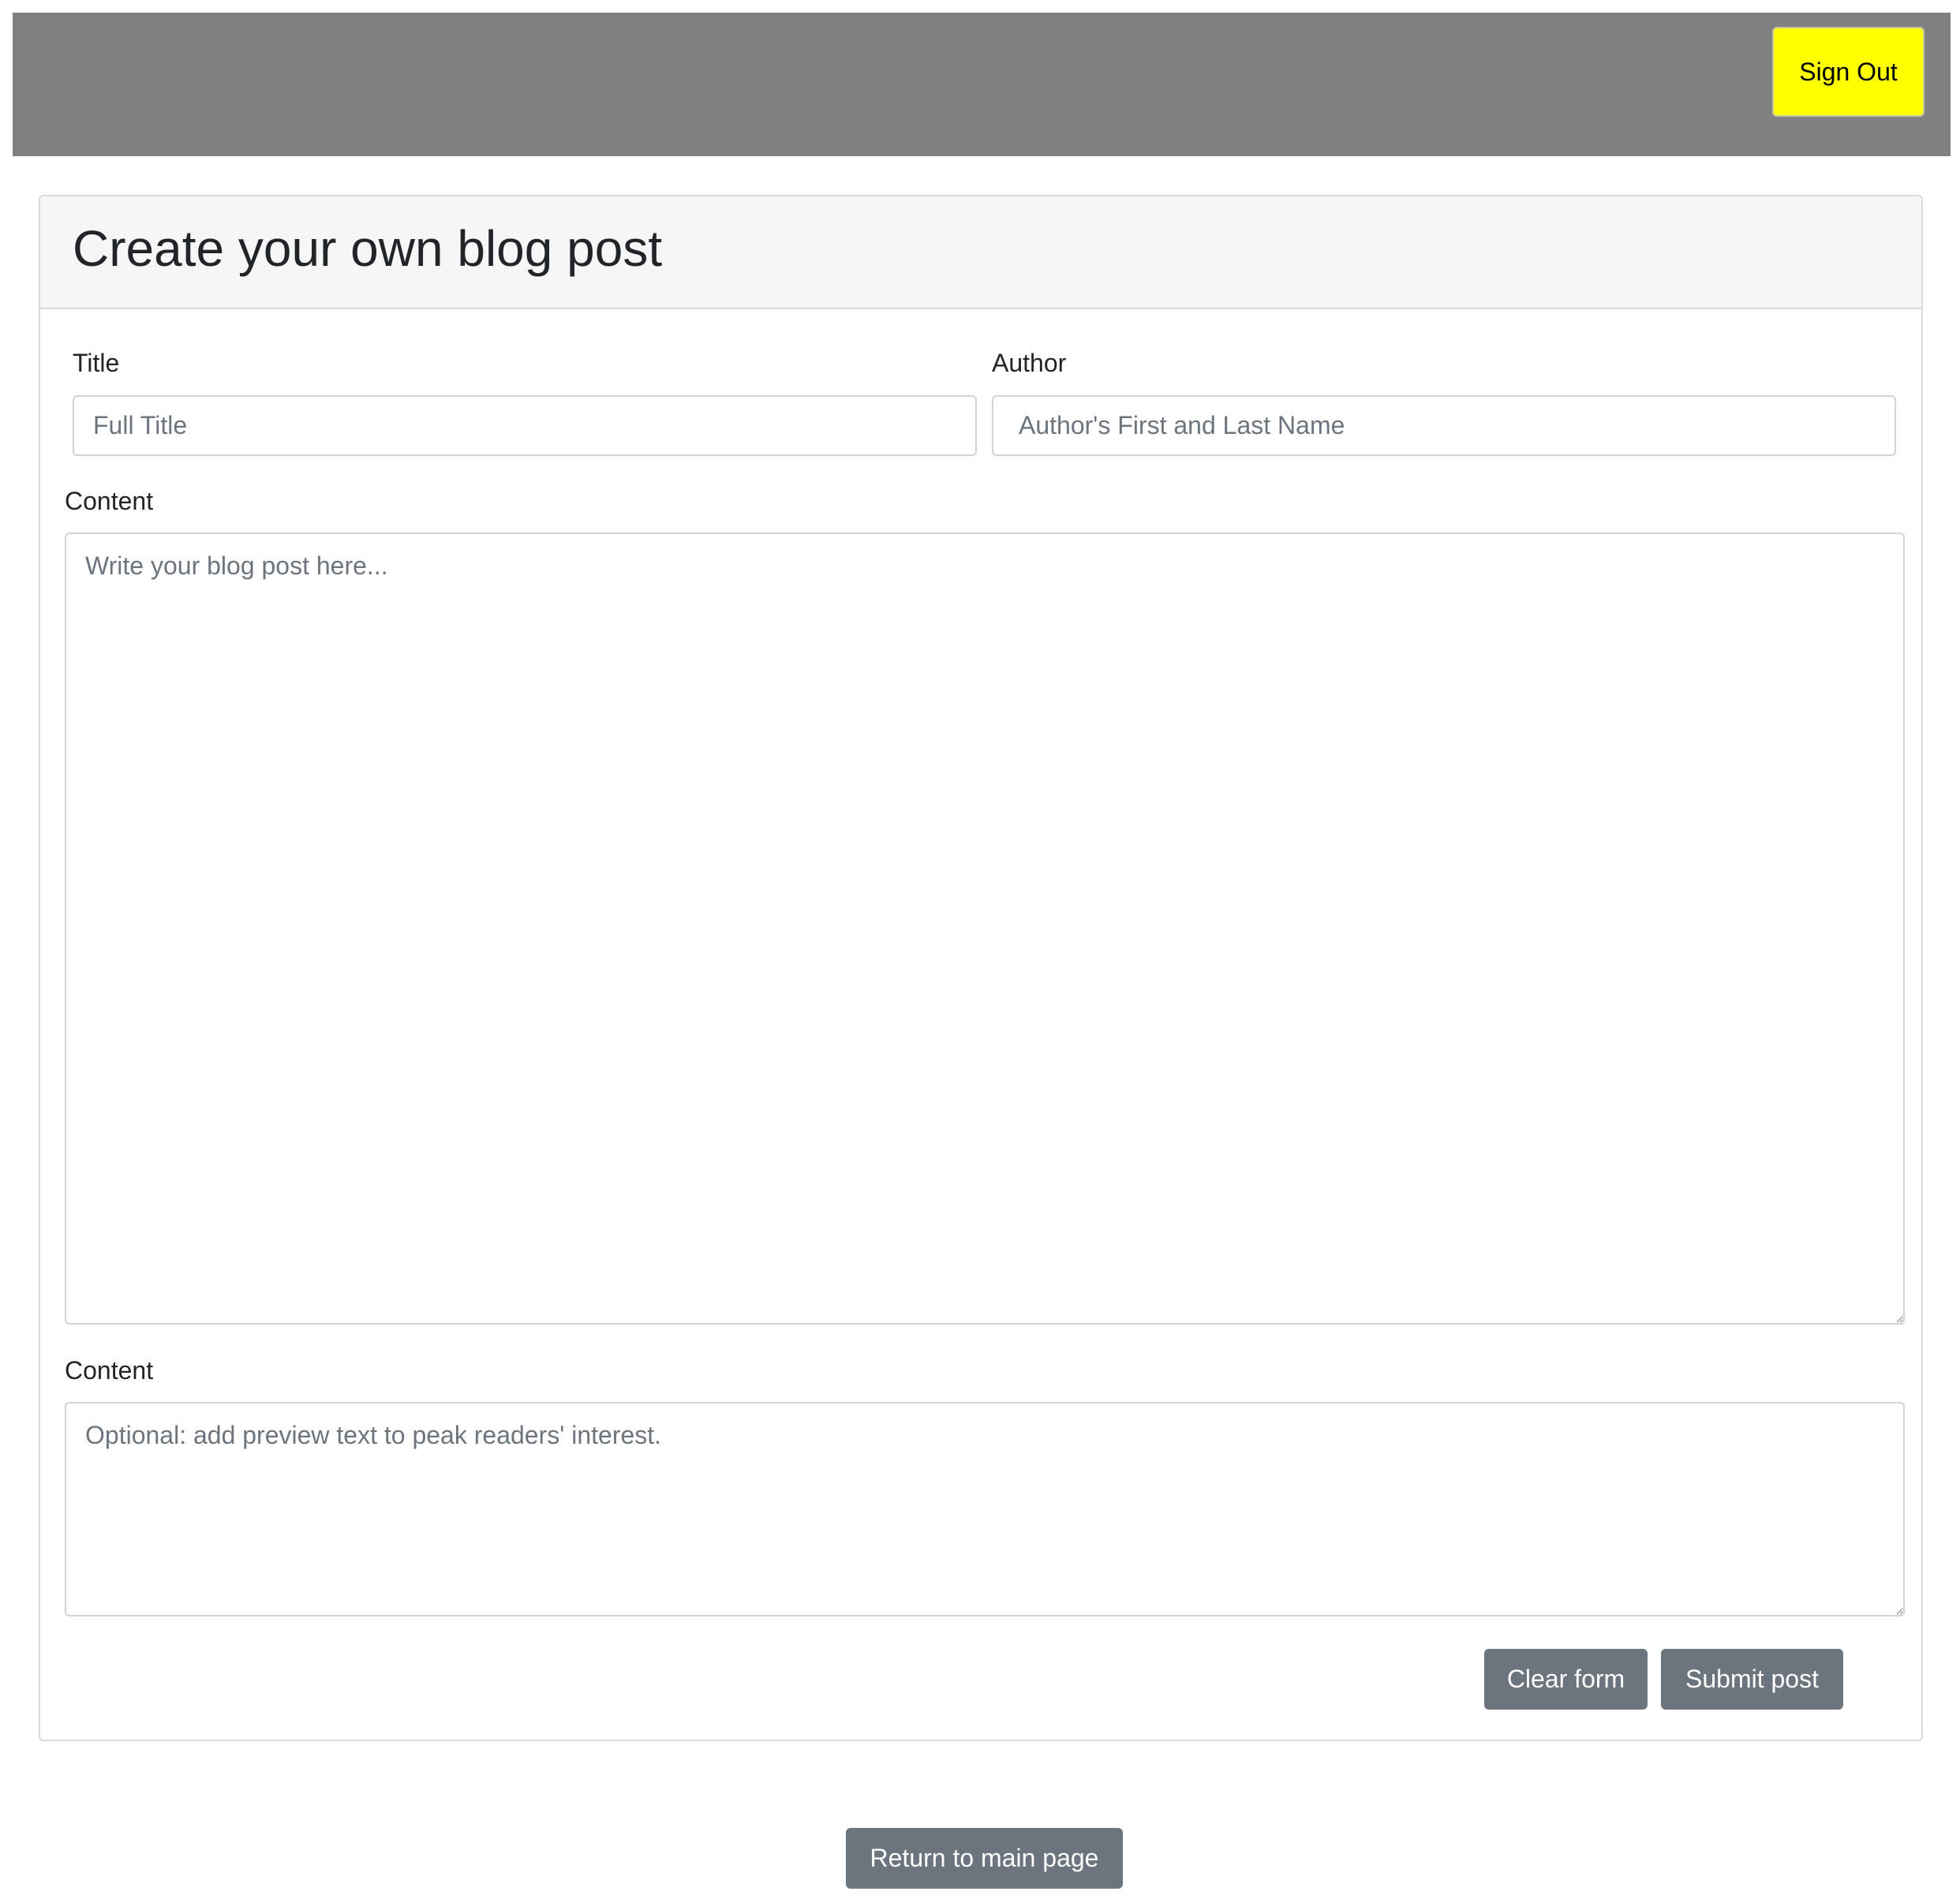 Image resolution: width=1960 pixels, height=1895 pixels. Describe the element at coordinates (1752, 1680) in the screenshot. I see `submit-post-button: Submit post` at that location.